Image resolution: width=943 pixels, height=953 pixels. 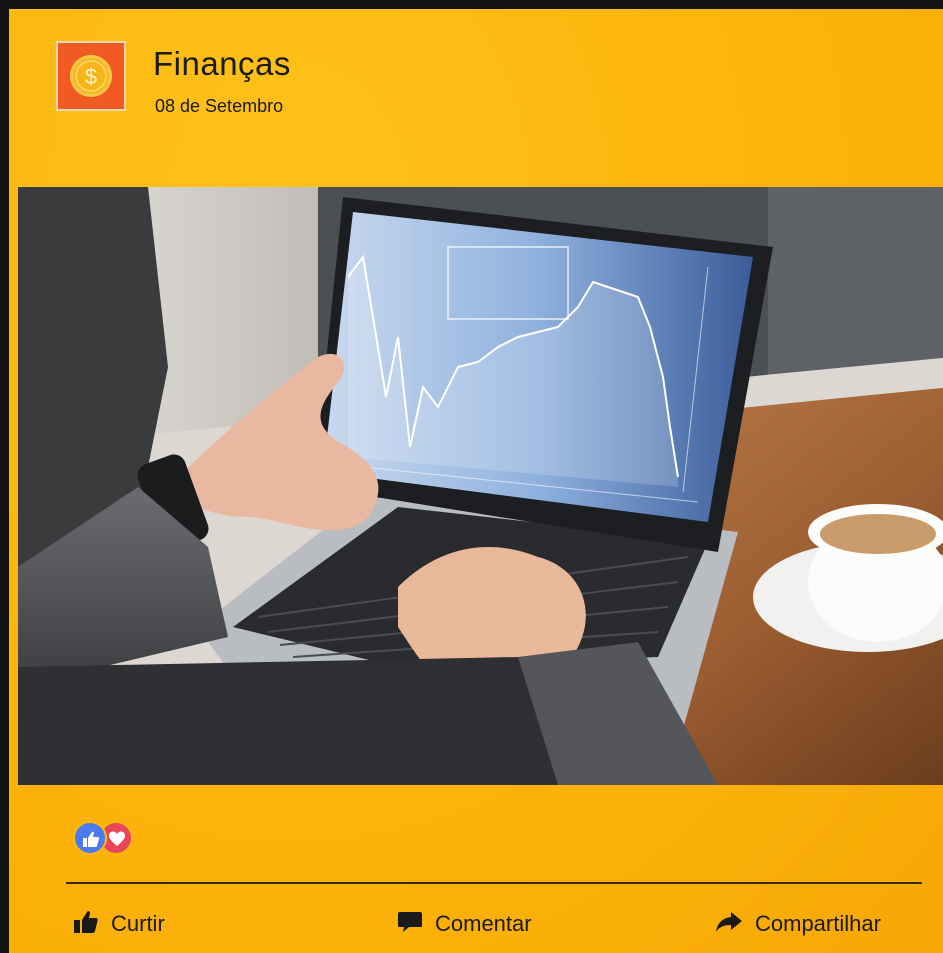 I want to click on share-button: Compartilhar, so click(x=798, y=924).